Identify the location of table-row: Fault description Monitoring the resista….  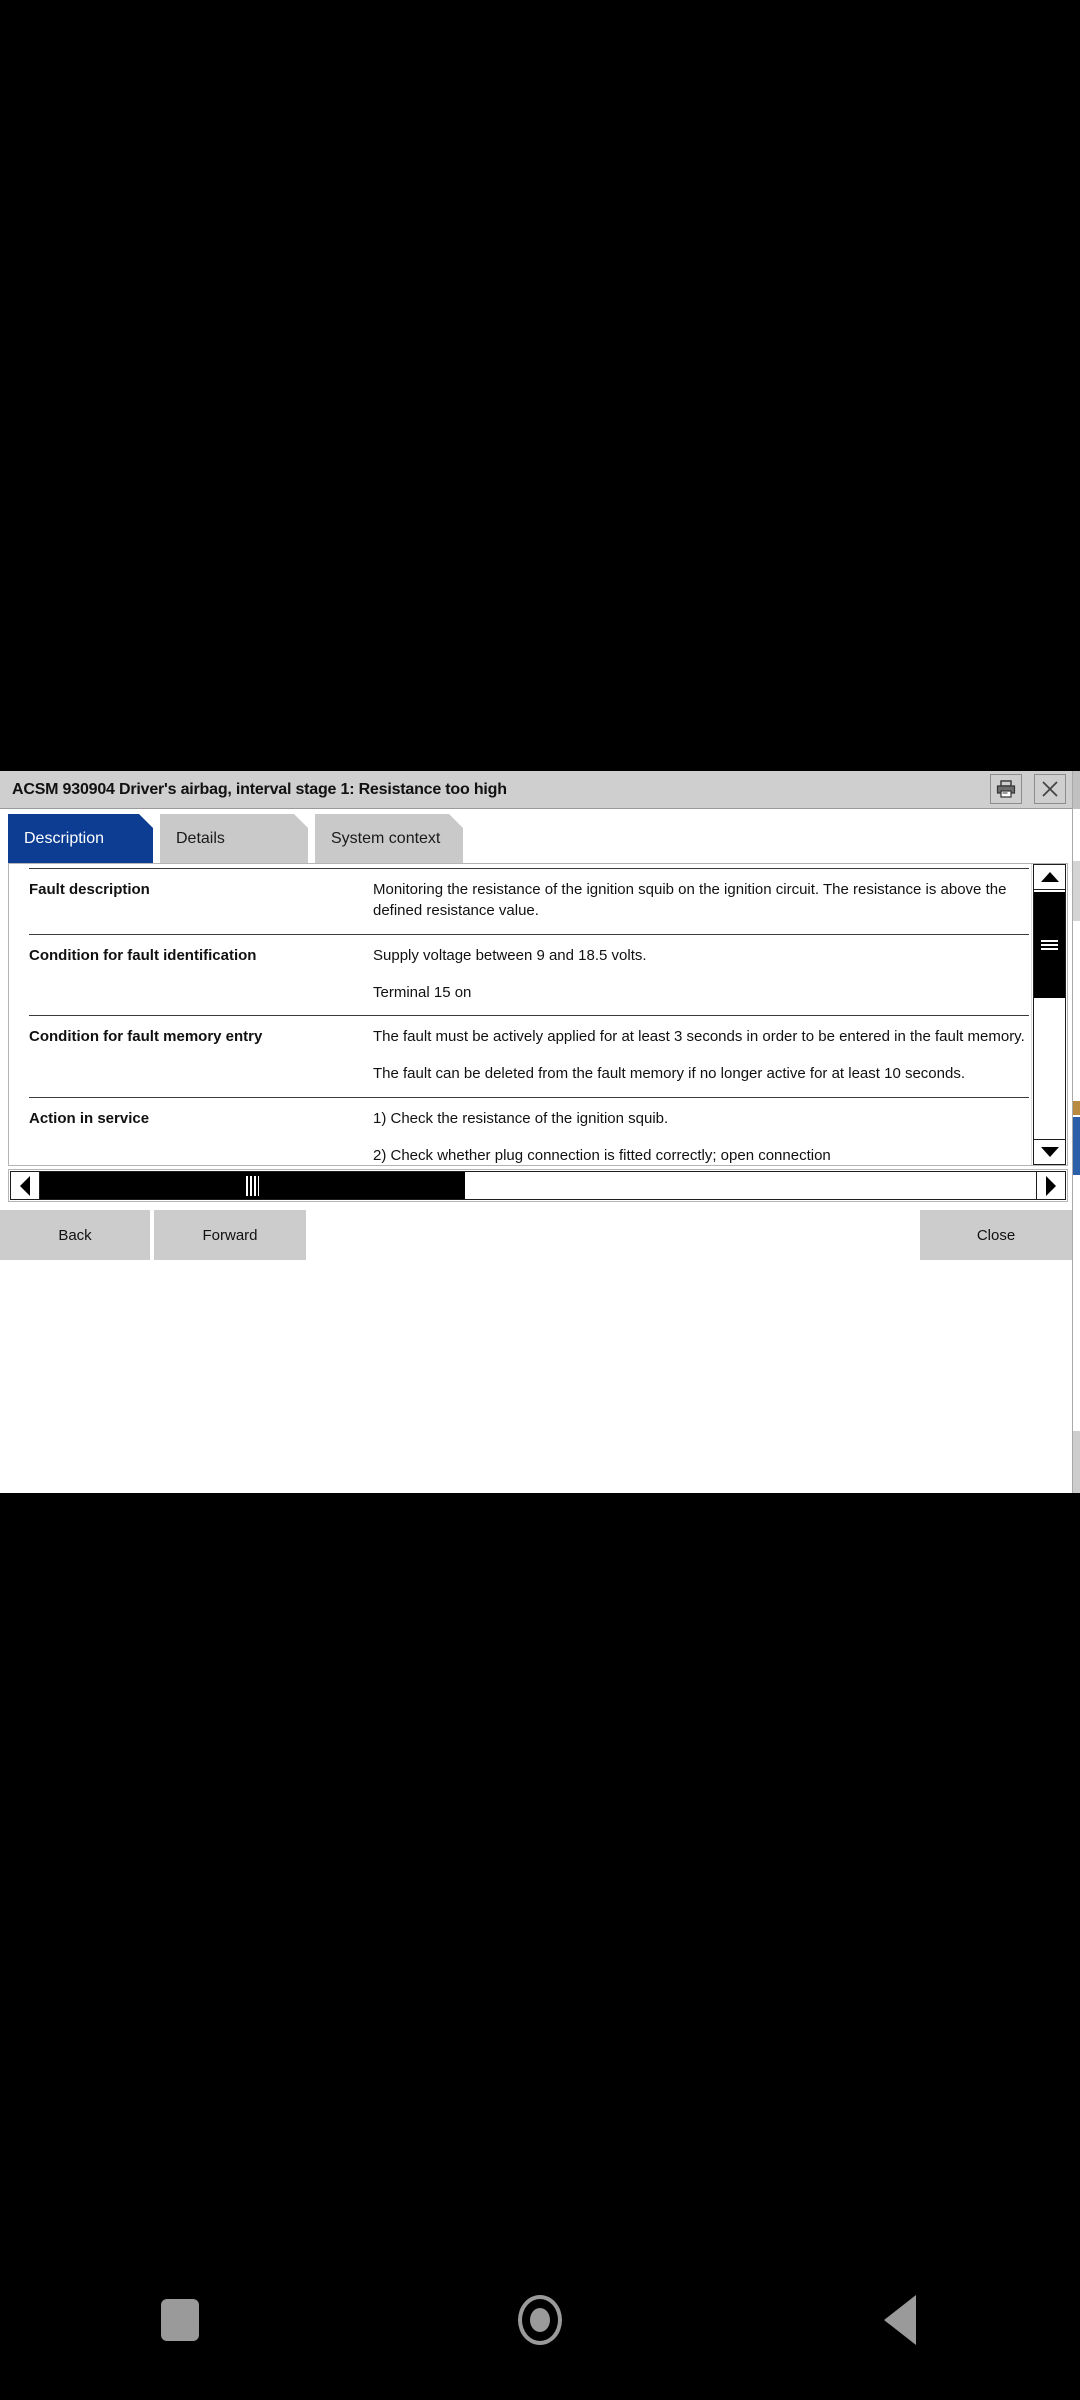
(529, 901).